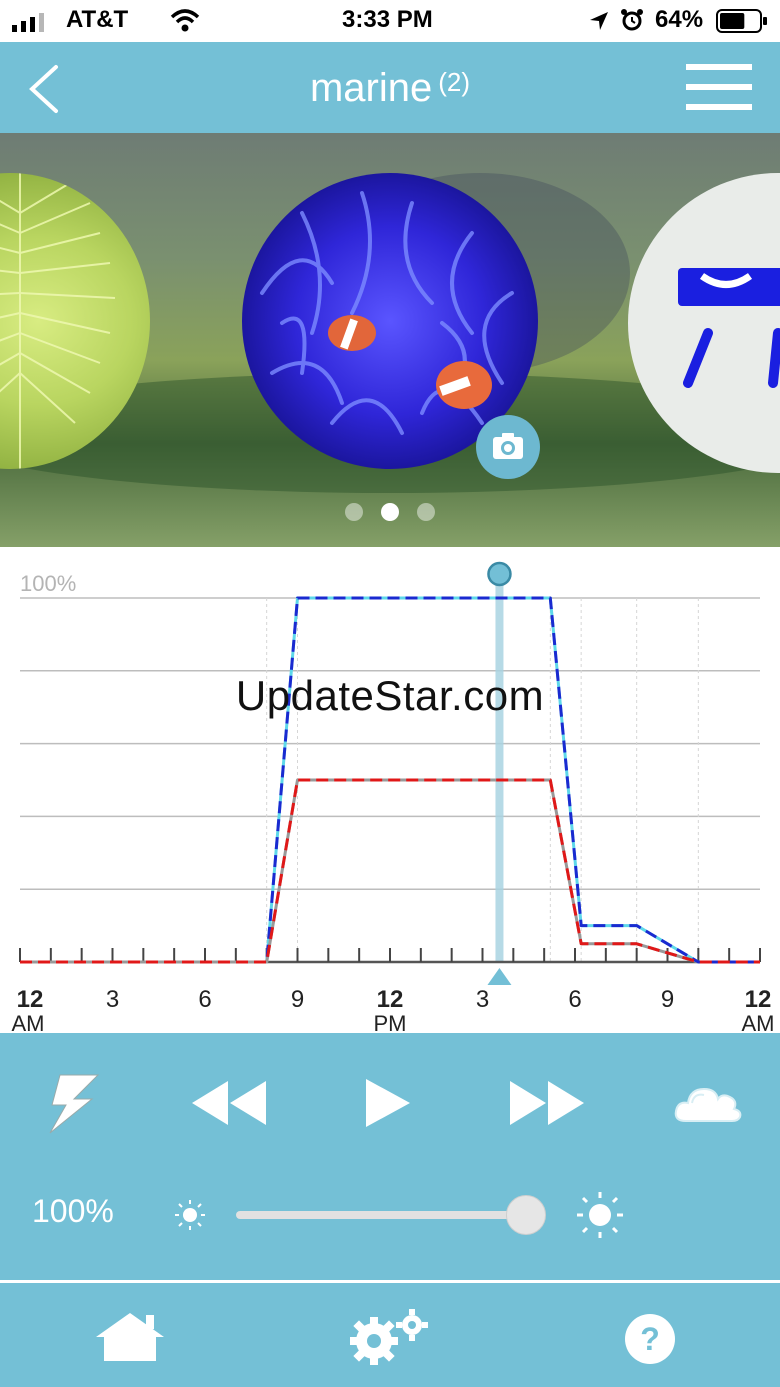 The width and height of the screenshot is (780, 1387). Describe the element at coordinates (381, 1215) in the screenshot. I see `brightness-slider-track` at that location.